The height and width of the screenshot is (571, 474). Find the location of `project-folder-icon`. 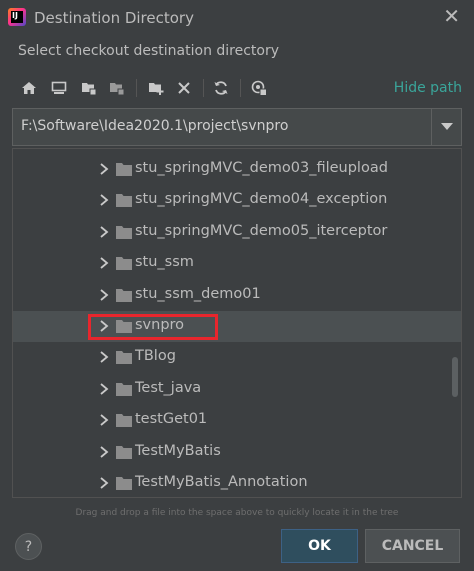

project-folder-icon is located at coordinates (89, 88).